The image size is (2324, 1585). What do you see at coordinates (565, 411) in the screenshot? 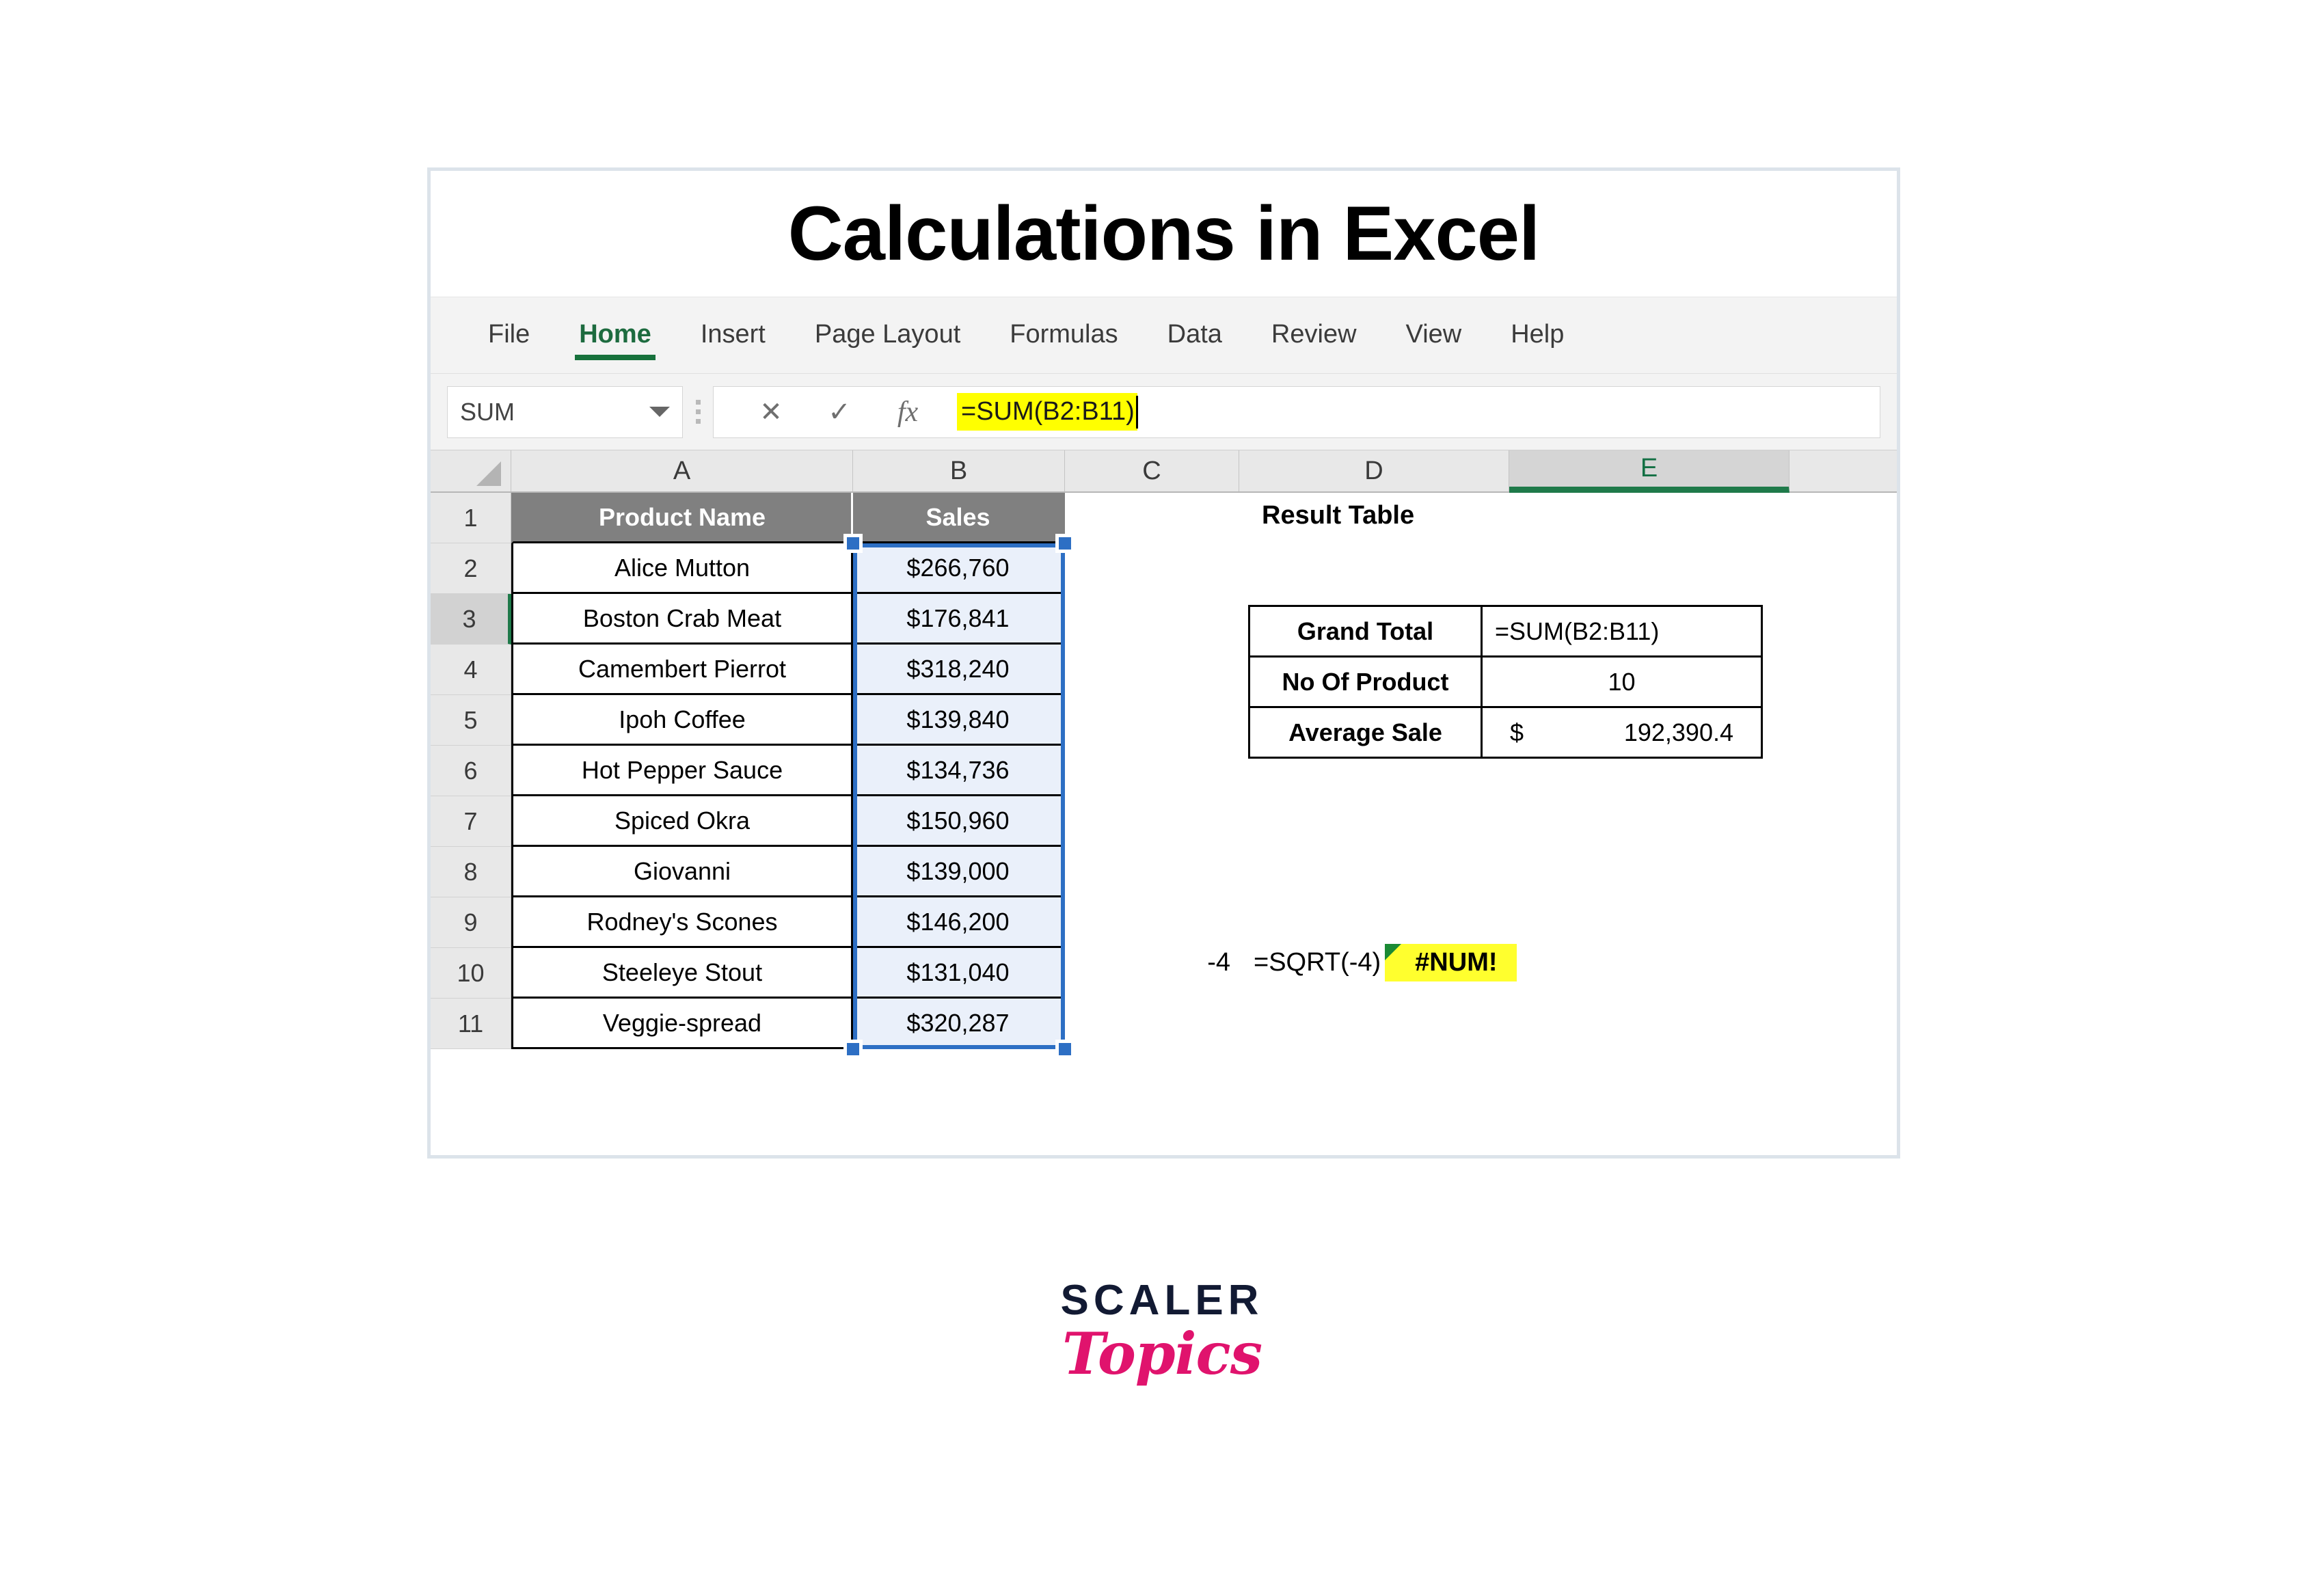
I see `name-box: SUM` at bounding box center [565, 411].